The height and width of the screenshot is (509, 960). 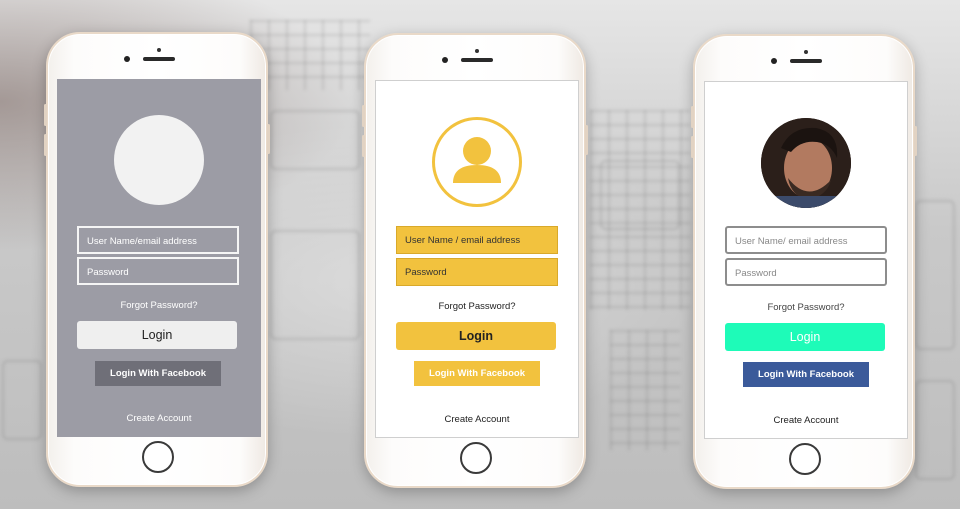 I want to click on username-field: User Name / email address, so click(x=477, y=240).